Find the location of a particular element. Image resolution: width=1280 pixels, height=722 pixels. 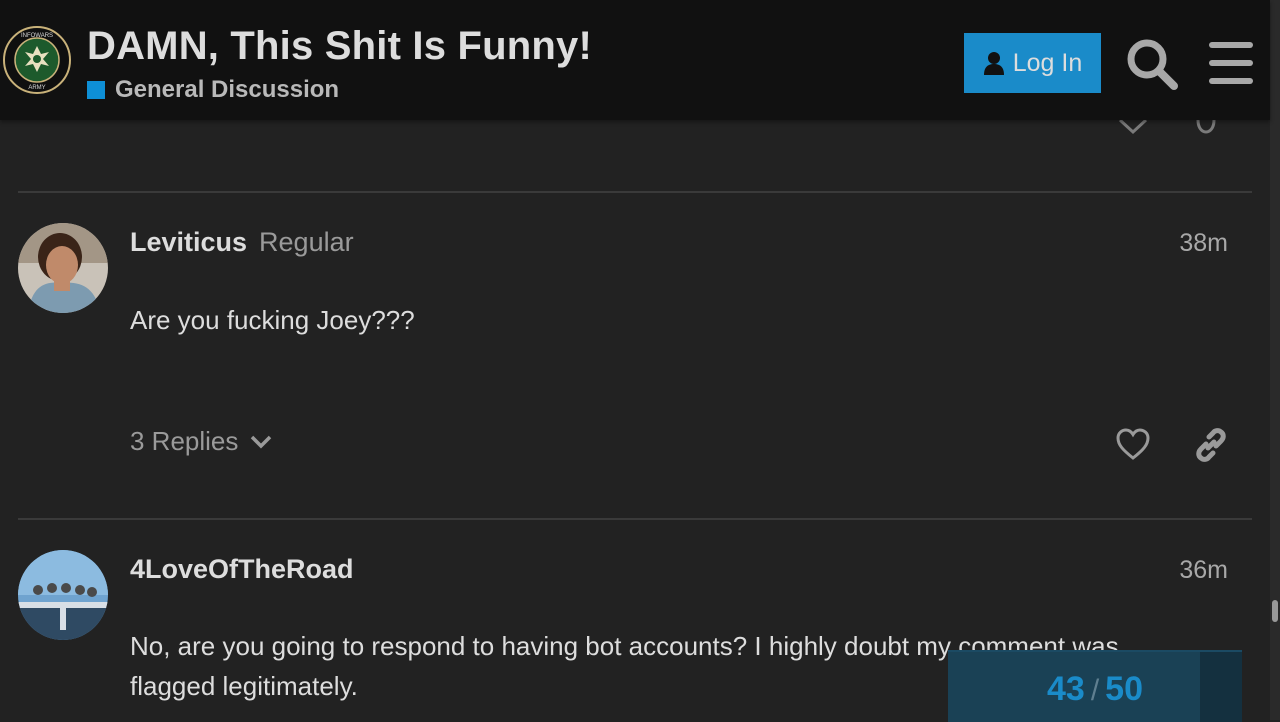

search-icon is located at coordinates (1152, 64).